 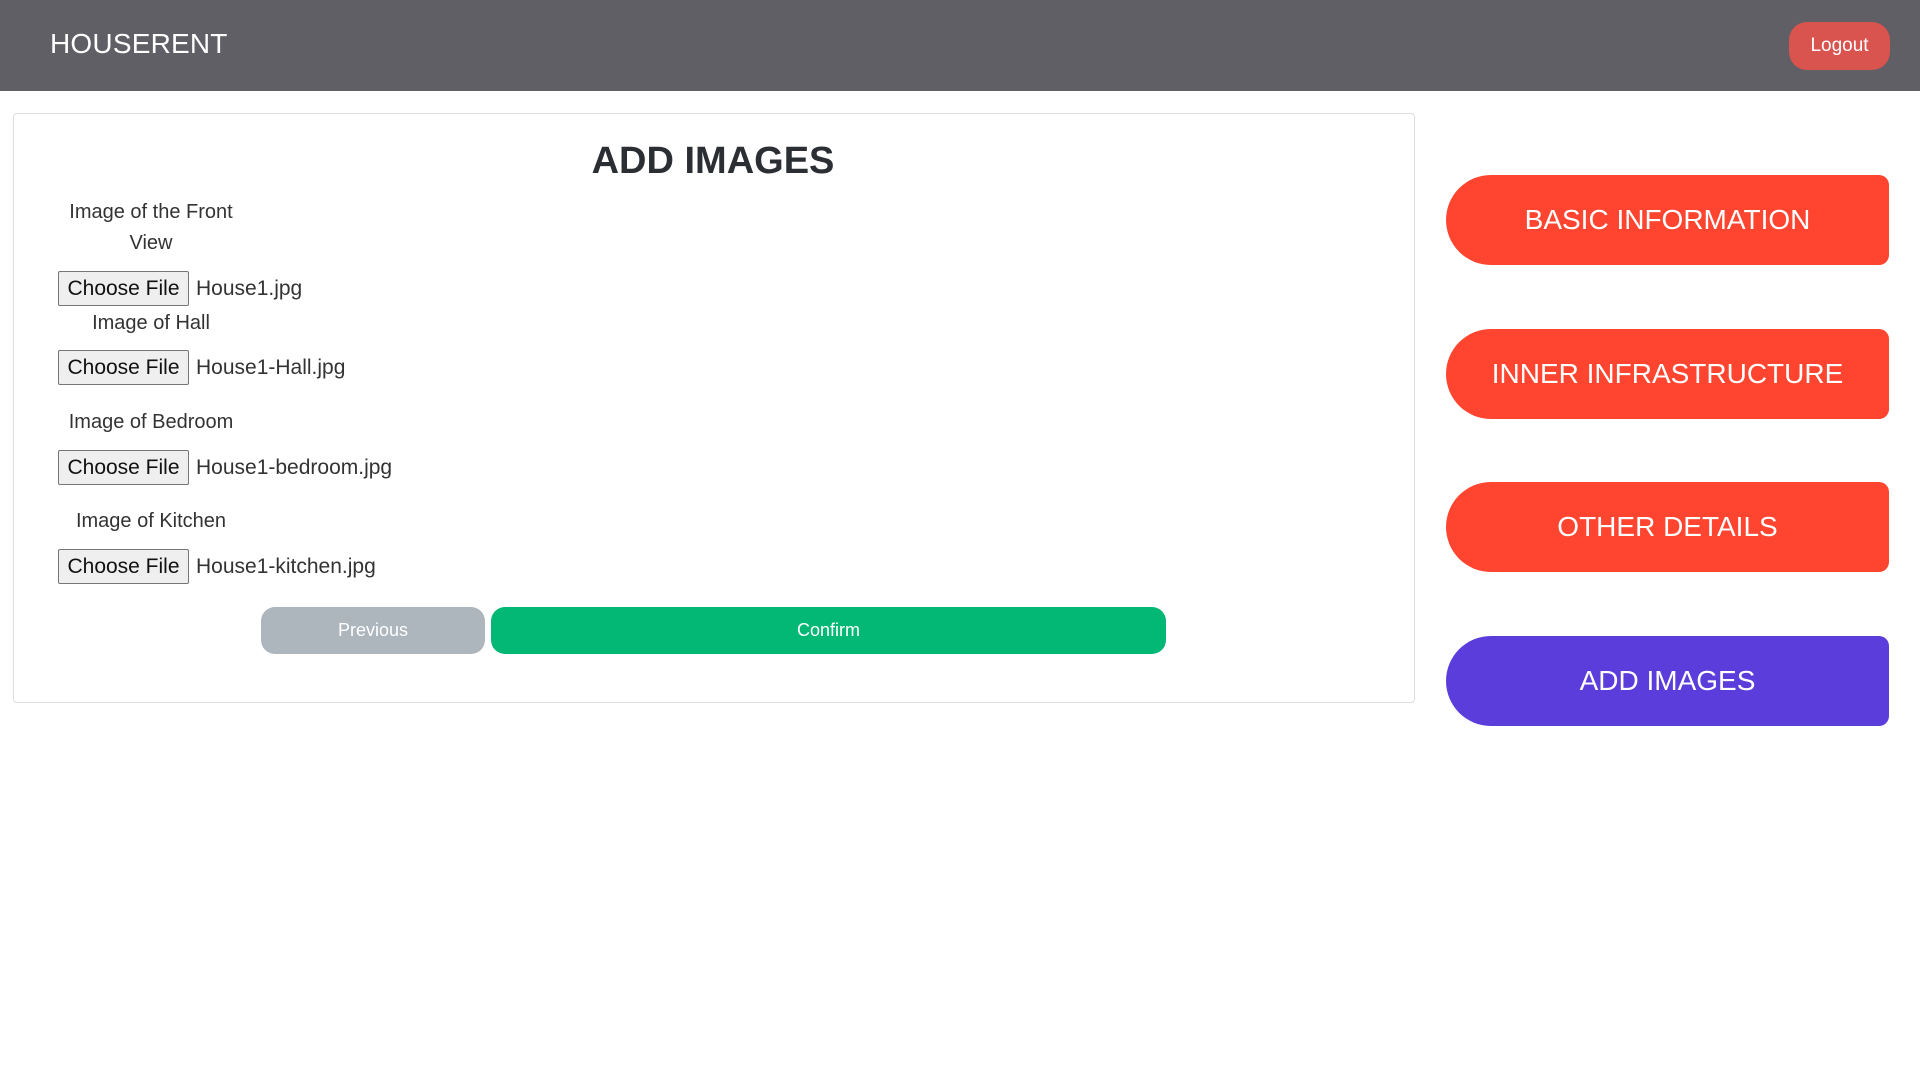 I want to click on previous-button: Previous, so click(x=373, y=630).